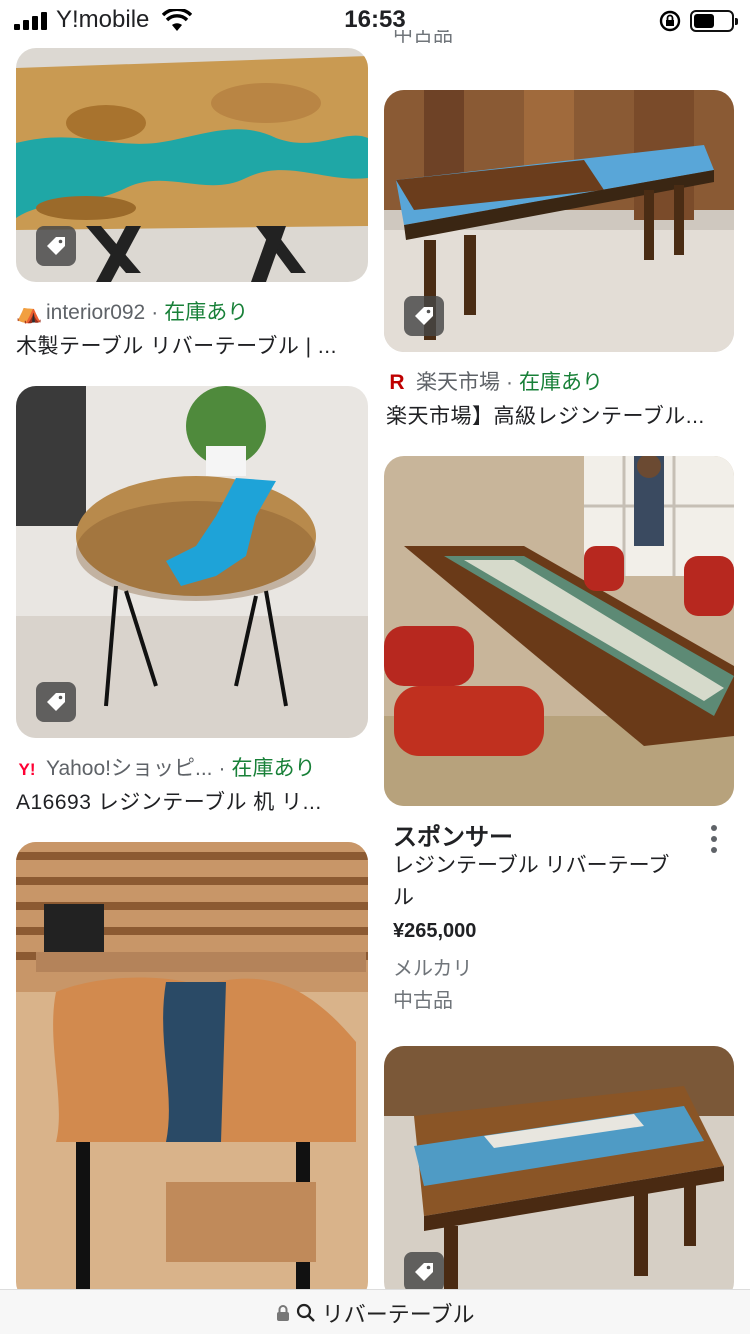  Describe the element at coordinates (29, 312) in the screenshot. I see `interior-favicon-icon: ⛺` at that location.